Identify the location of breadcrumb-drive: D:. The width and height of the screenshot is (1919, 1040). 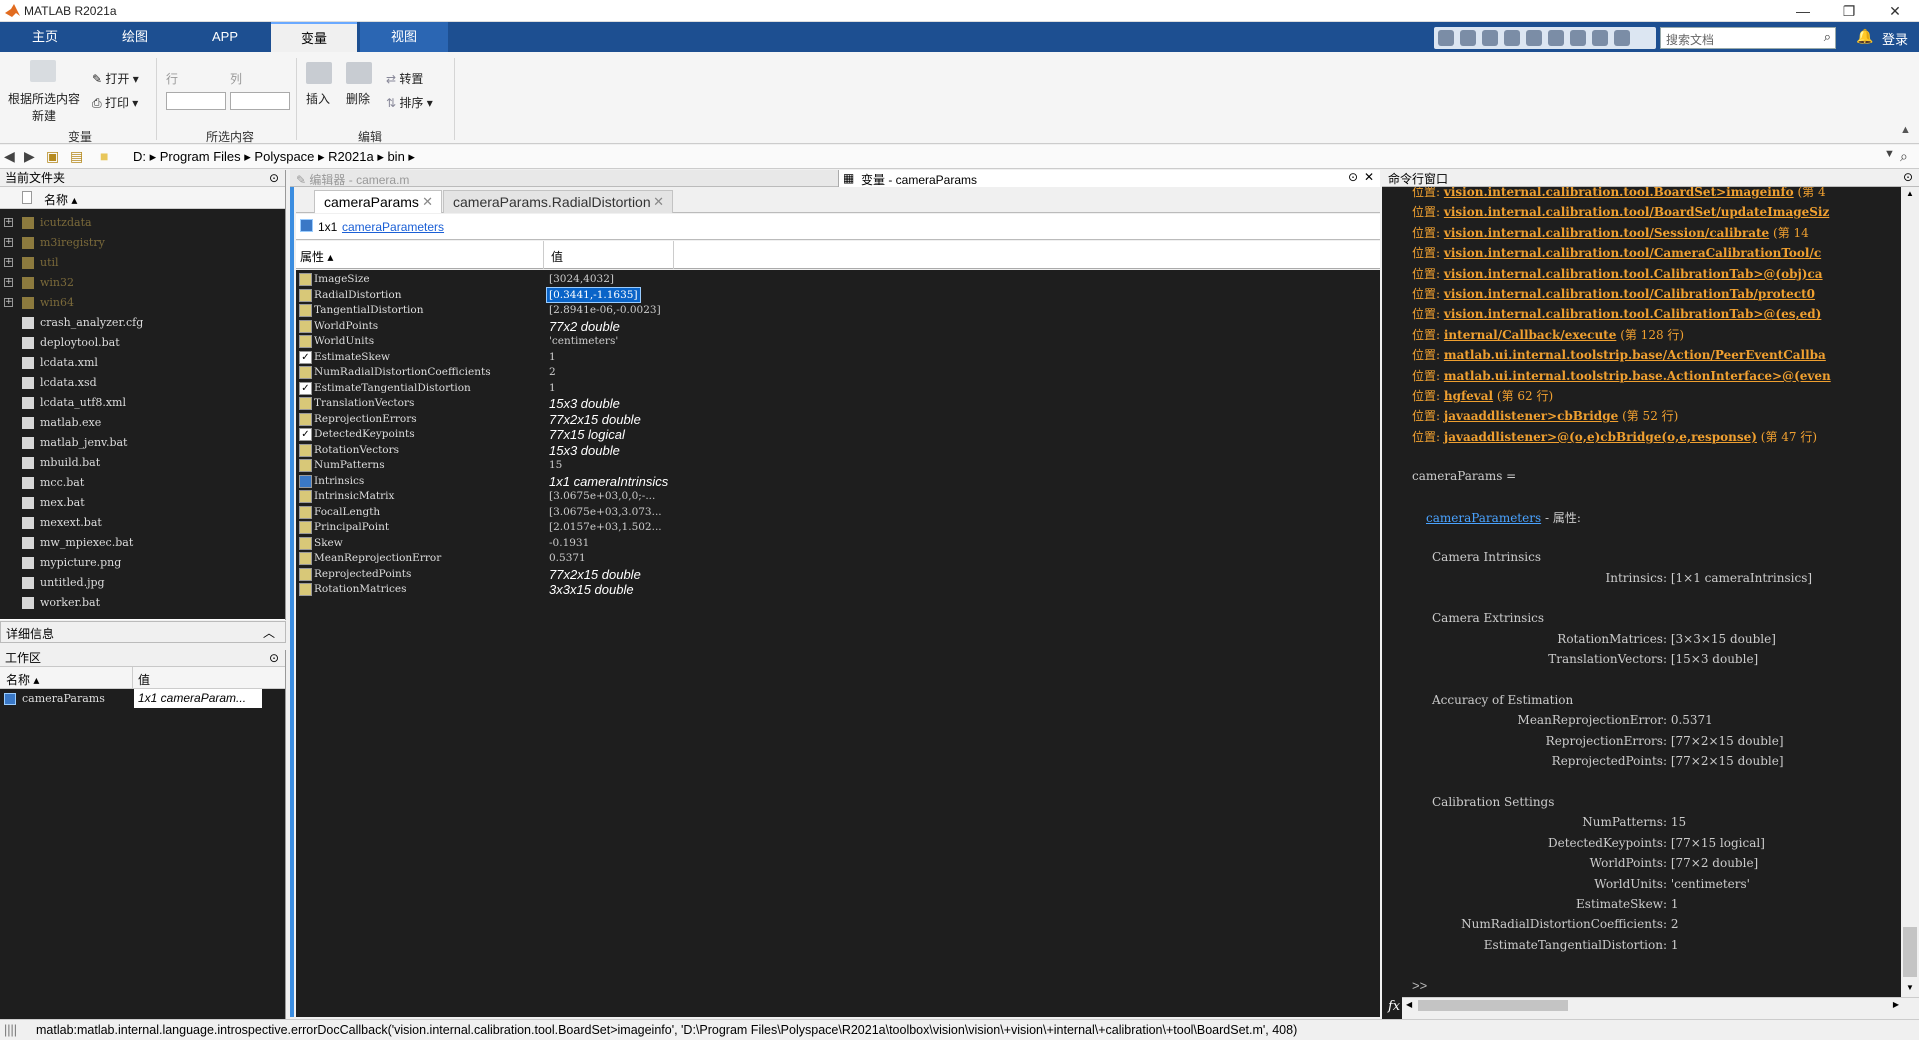
(139, 156).